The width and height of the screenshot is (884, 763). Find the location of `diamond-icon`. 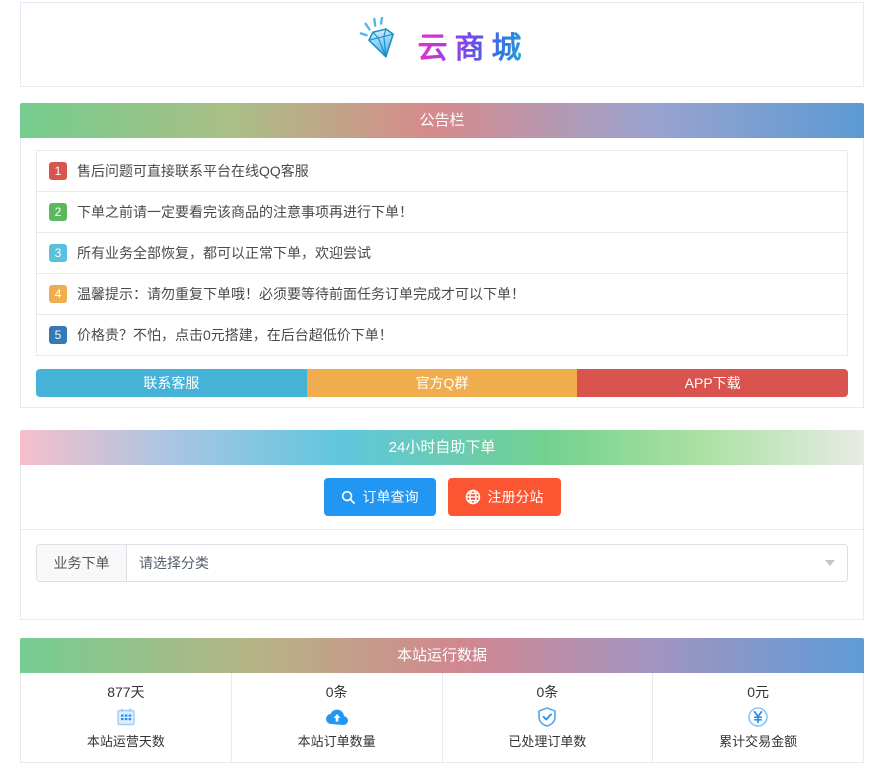

diamond-icon is located at coordinates (381, 44).